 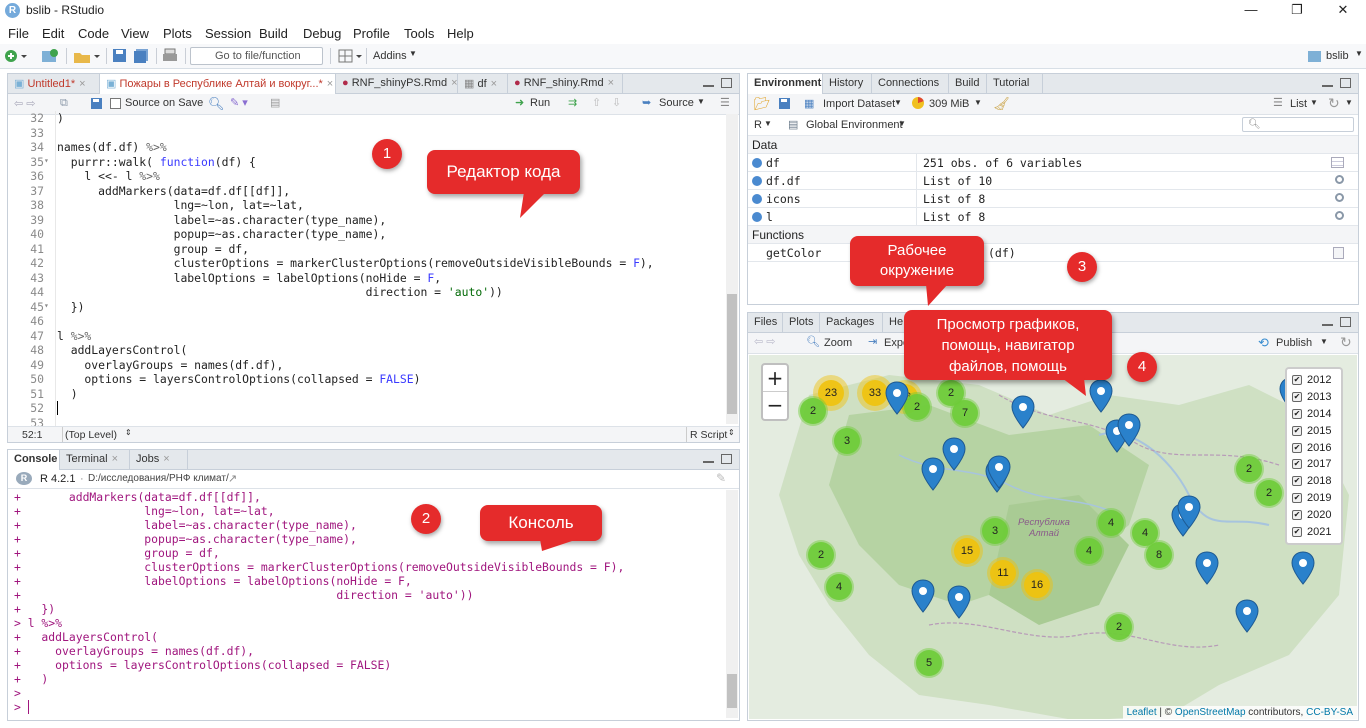 What do you see at coordinates (765, 323) in the screenshot?
I see `tab-files: Files` at bounding box center [765, 323].